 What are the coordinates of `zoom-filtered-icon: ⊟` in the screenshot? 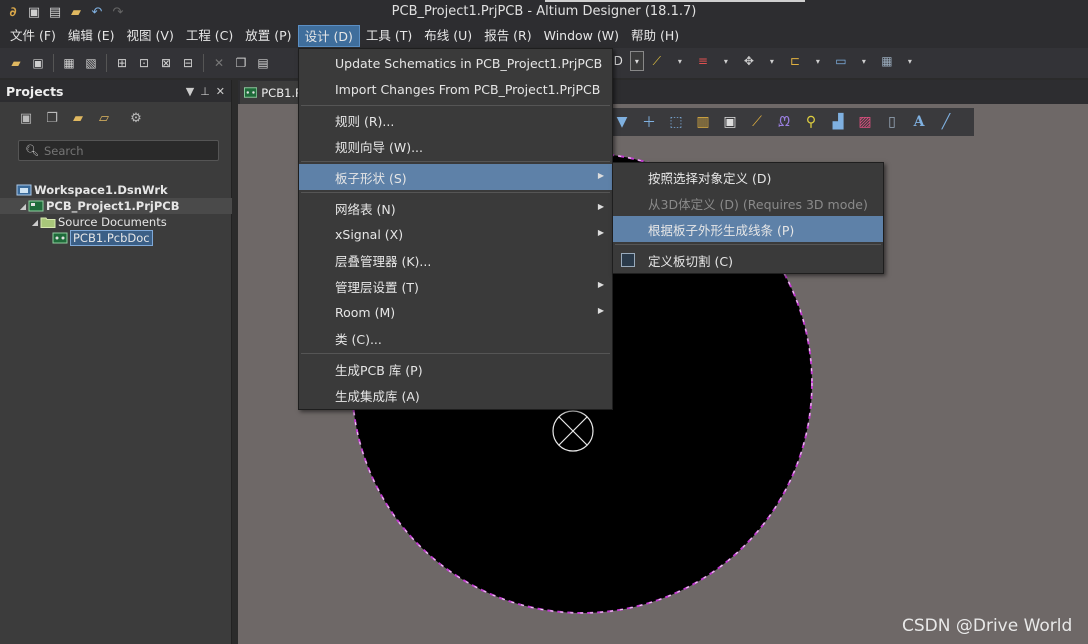 It's located at (188, 63).